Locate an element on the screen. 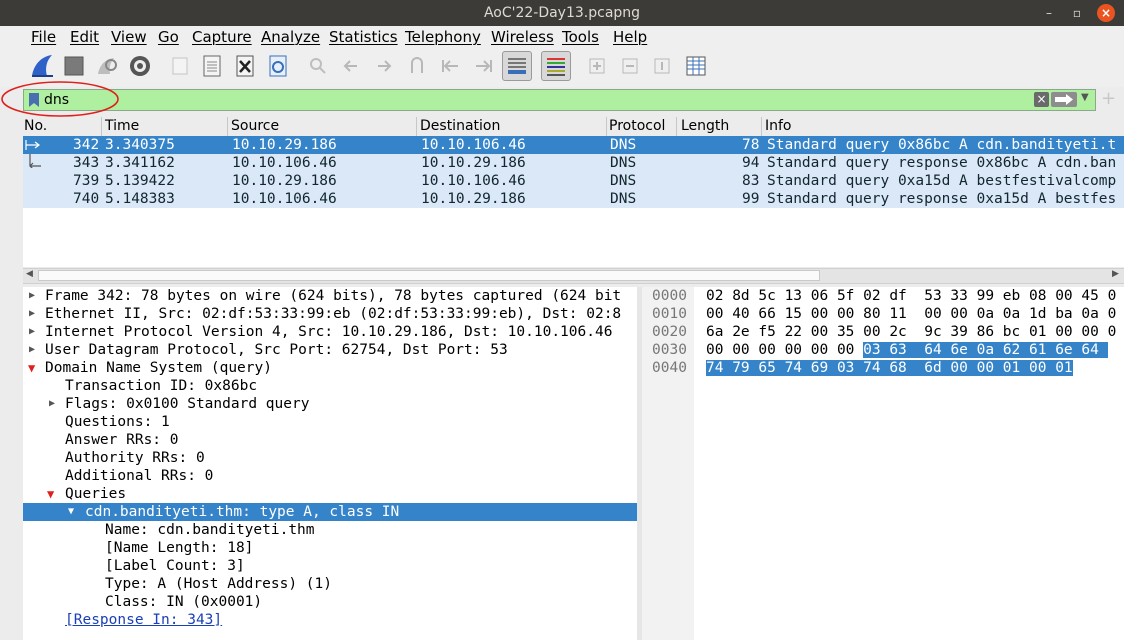  main-toolbar is located at coordinates (562, 68).